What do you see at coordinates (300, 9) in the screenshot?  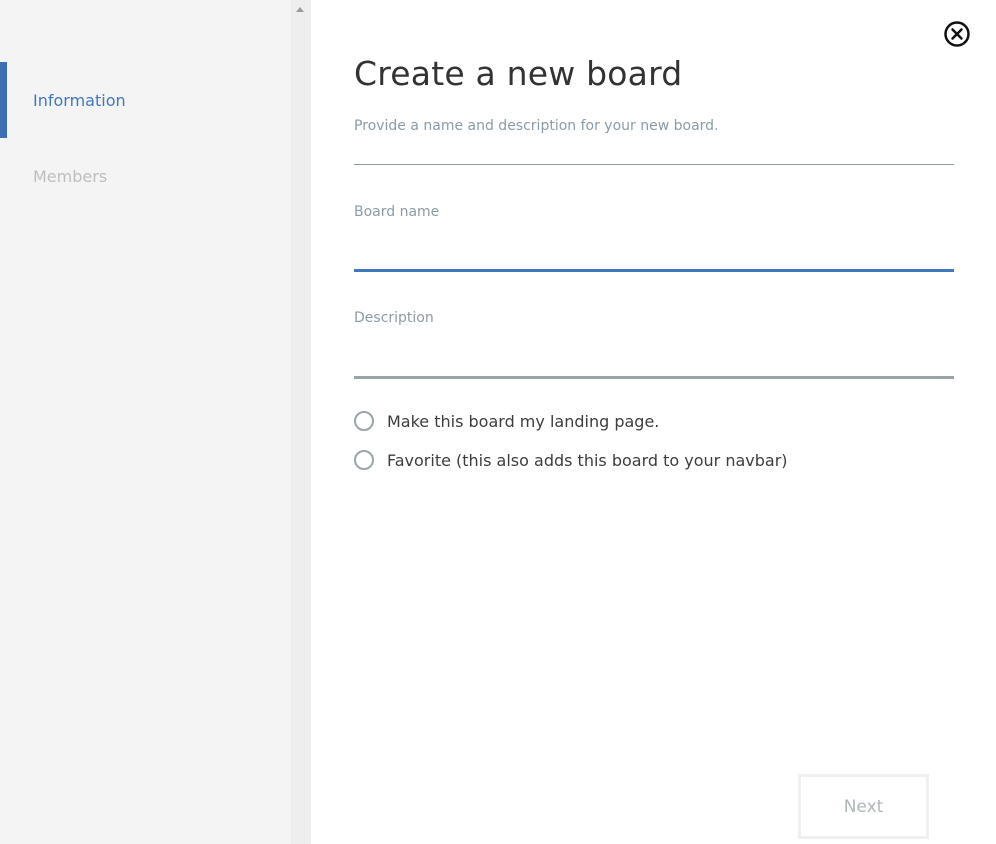 I see `scroll-up-arrow-icon` at bounding box center [300, 9].